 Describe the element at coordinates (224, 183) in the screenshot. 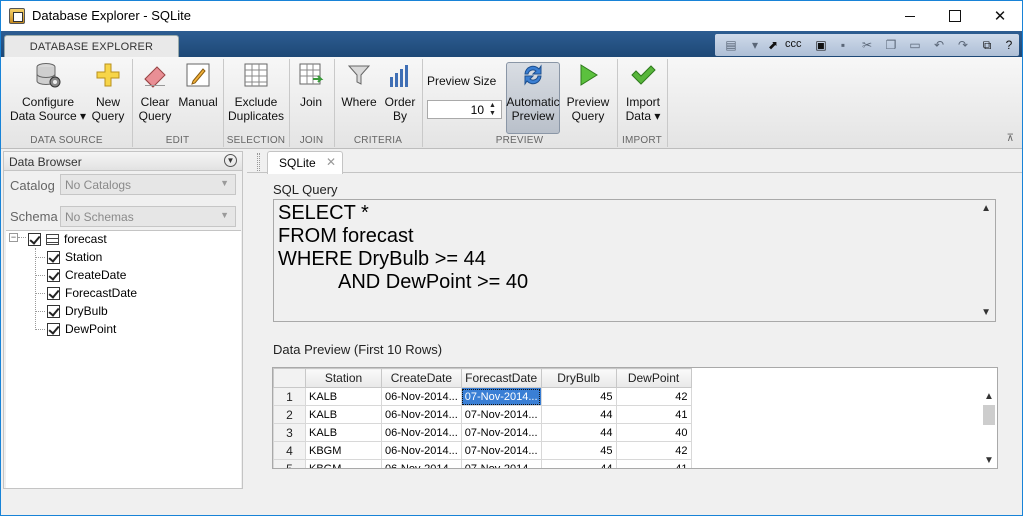

I see `chevron-down-icon: ▼` at that location.